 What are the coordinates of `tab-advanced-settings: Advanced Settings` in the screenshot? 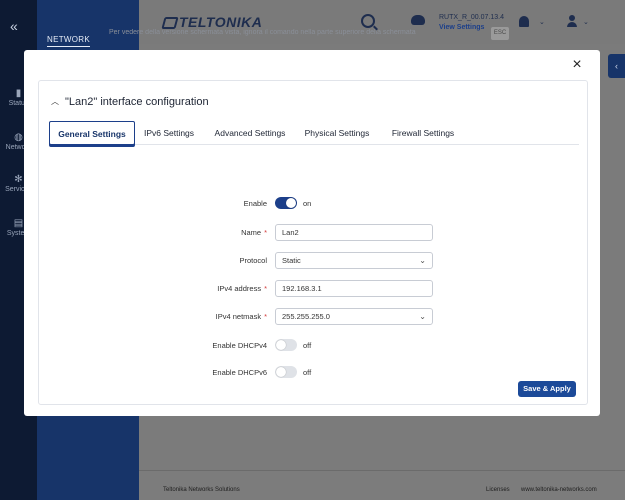 It's located at (250, 133).